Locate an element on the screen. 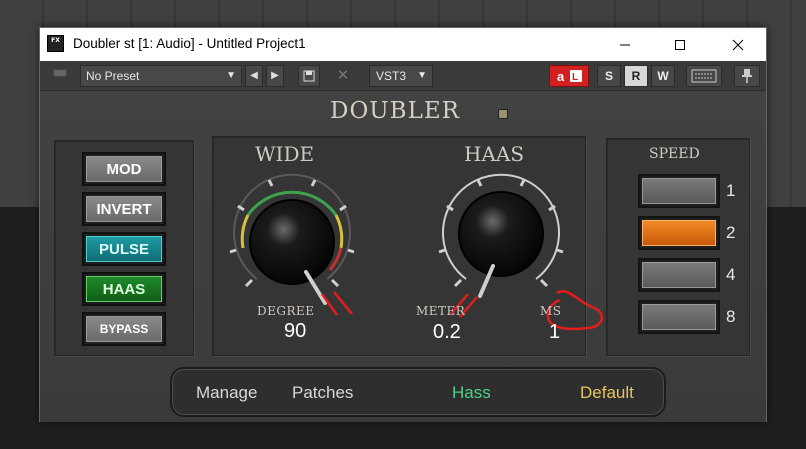 Image resolution: width=806 pixels, height=449 pixels. pulse-button-label: PULSE is located at coordinates (124, 249).